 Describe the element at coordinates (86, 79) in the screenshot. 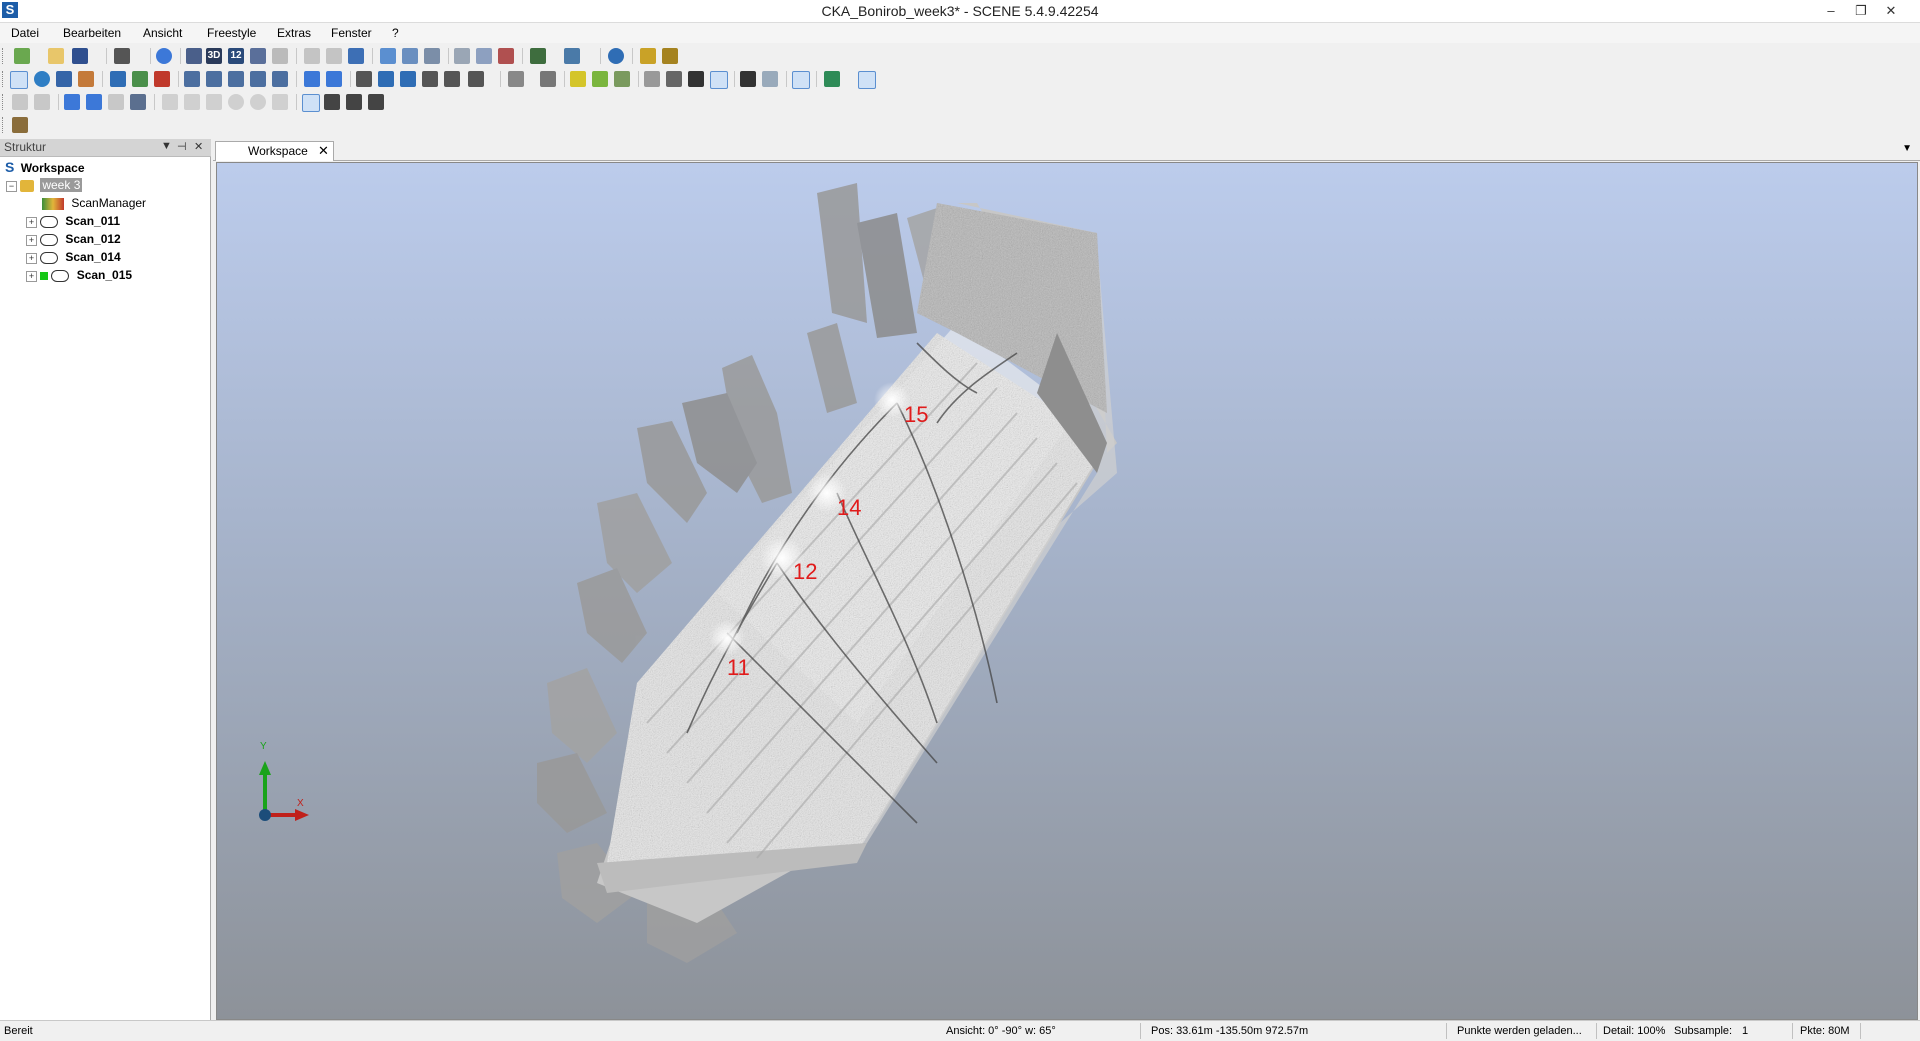

I see `walk-icon` at that location.